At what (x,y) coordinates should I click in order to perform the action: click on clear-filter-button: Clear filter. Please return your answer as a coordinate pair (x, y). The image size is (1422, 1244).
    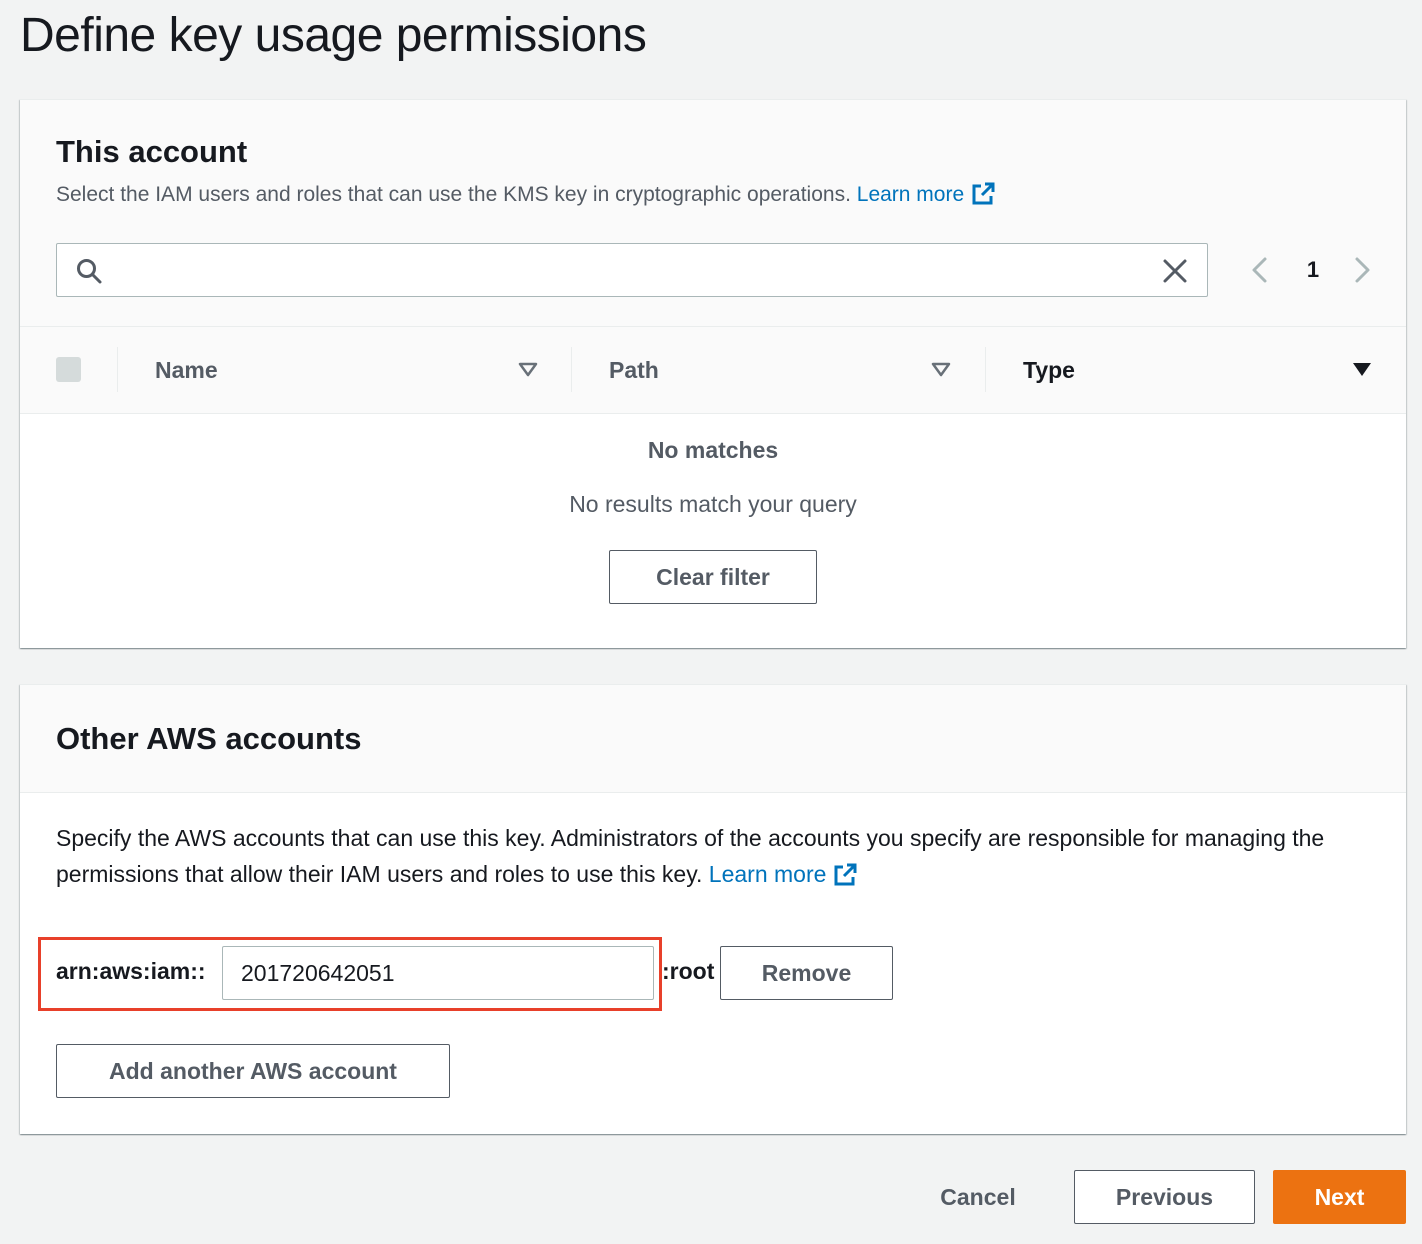
    Looking at the image, I should click on (713, 577).